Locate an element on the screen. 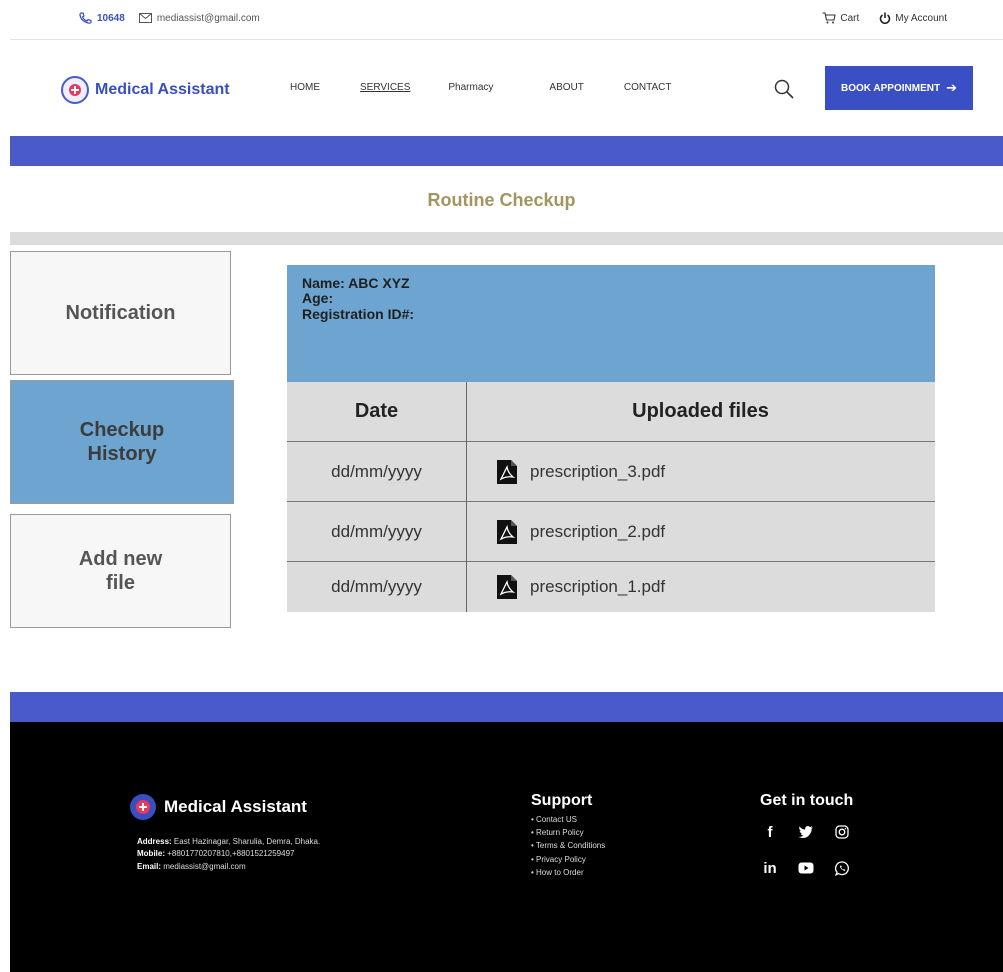  nav-home: HOME is located at coordinates (305, 87).